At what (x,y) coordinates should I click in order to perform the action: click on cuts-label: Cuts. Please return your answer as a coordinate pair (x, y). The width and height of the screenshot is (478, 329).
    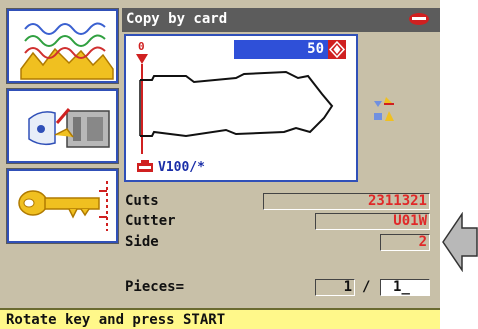
    Looking at the image, I should click on (142, 201).